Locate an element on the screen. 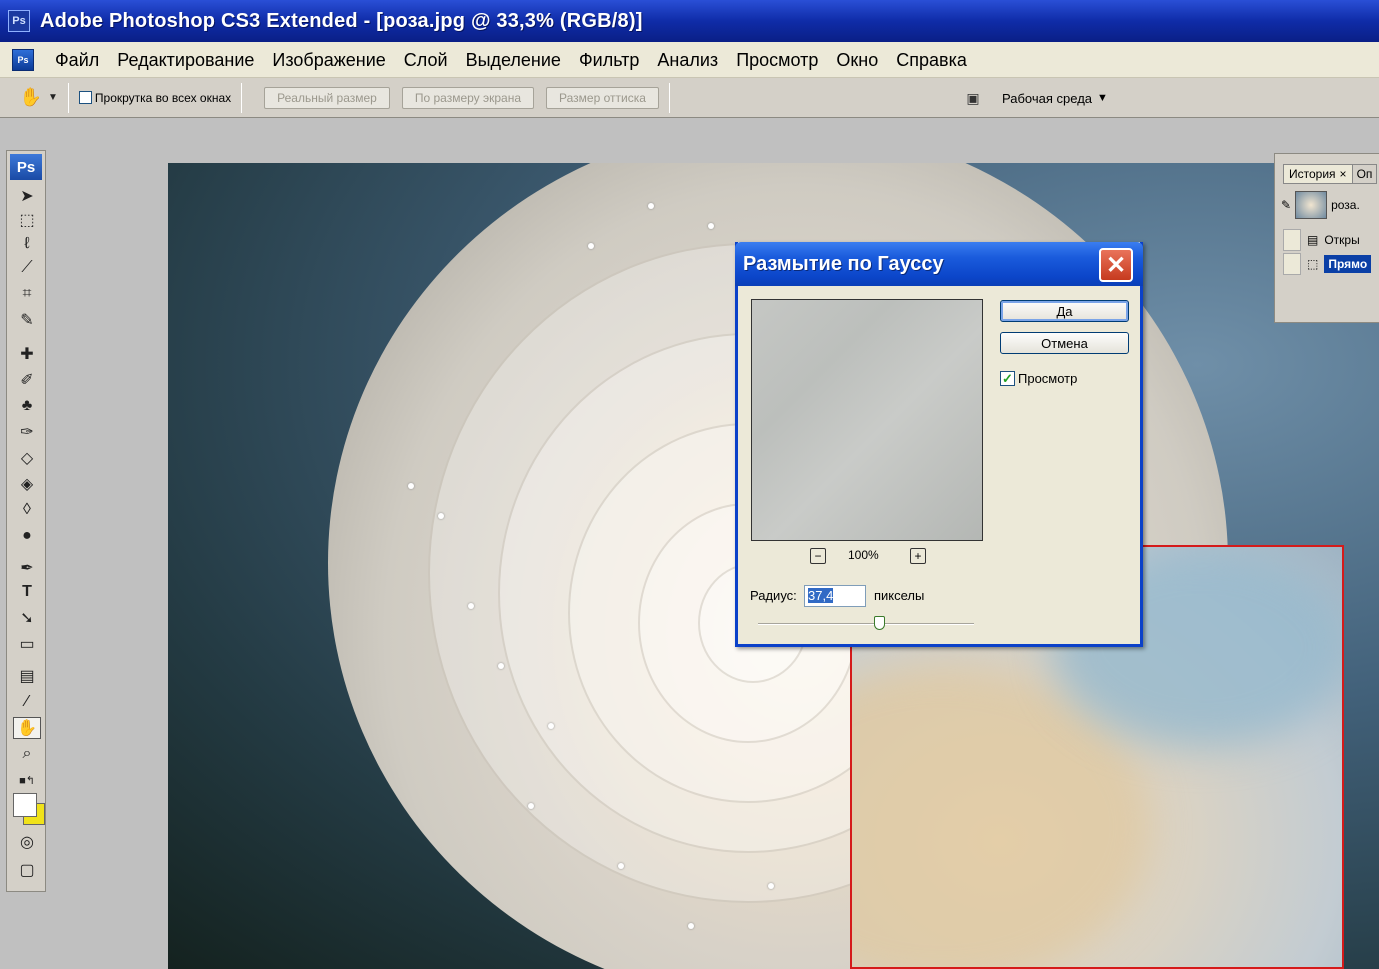 The image size is (1379, 969). history-row-rect: ⬚ Прямо is located at coordinates (1331, 264).